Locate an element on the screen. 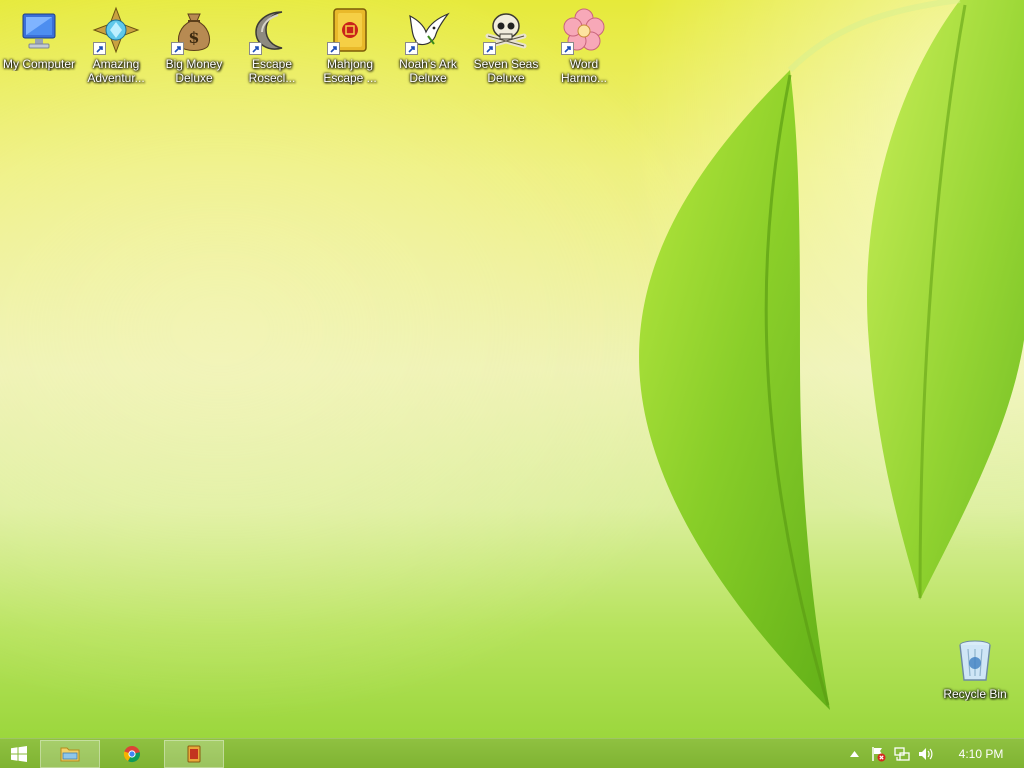  network-icon is located at coordinates (902, 754).